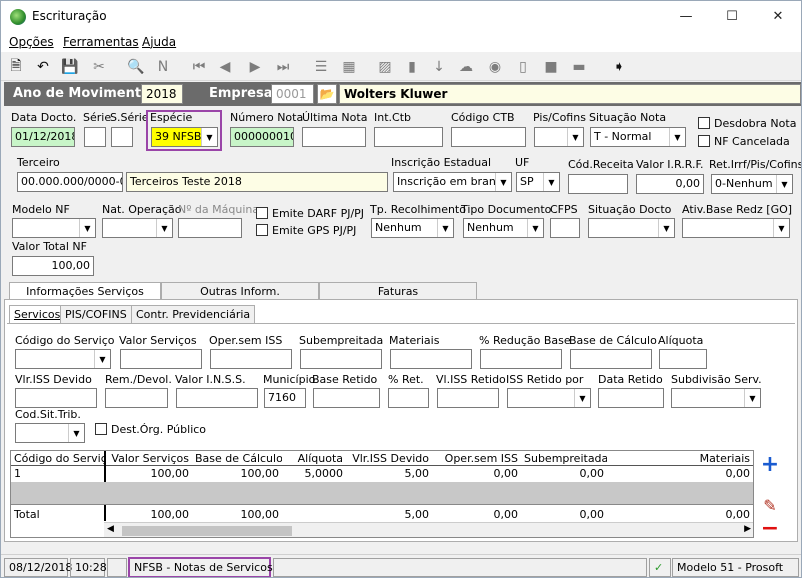 Image resolution: width=802 pixels, height=578 pixels. What do you see at coordinates (207, 531) in the screenshot?
I see `scroll-thumb` at bounding box center [207, 531].